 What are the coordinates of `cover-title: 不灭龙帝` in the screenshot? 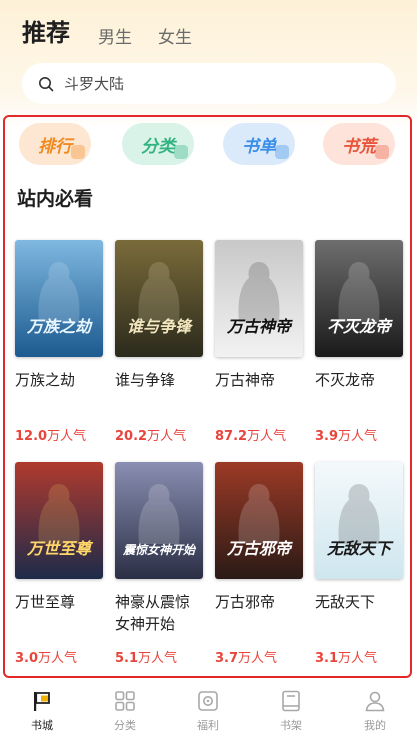 It's located at (360, 326).